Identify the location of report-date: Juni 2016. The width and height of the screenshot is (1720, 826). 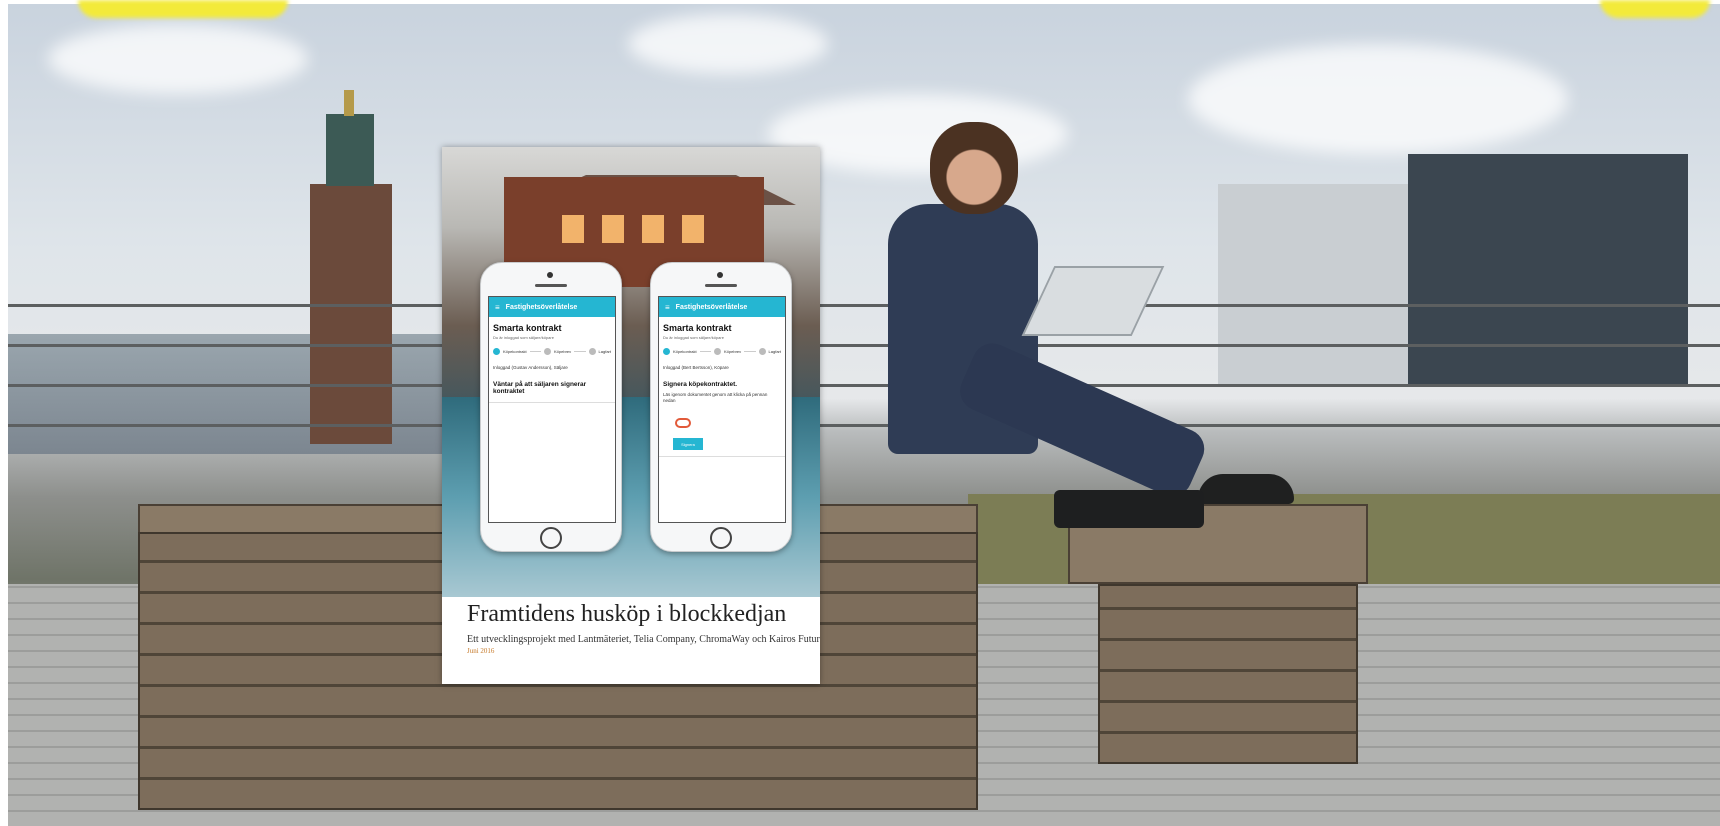
(481, 651).